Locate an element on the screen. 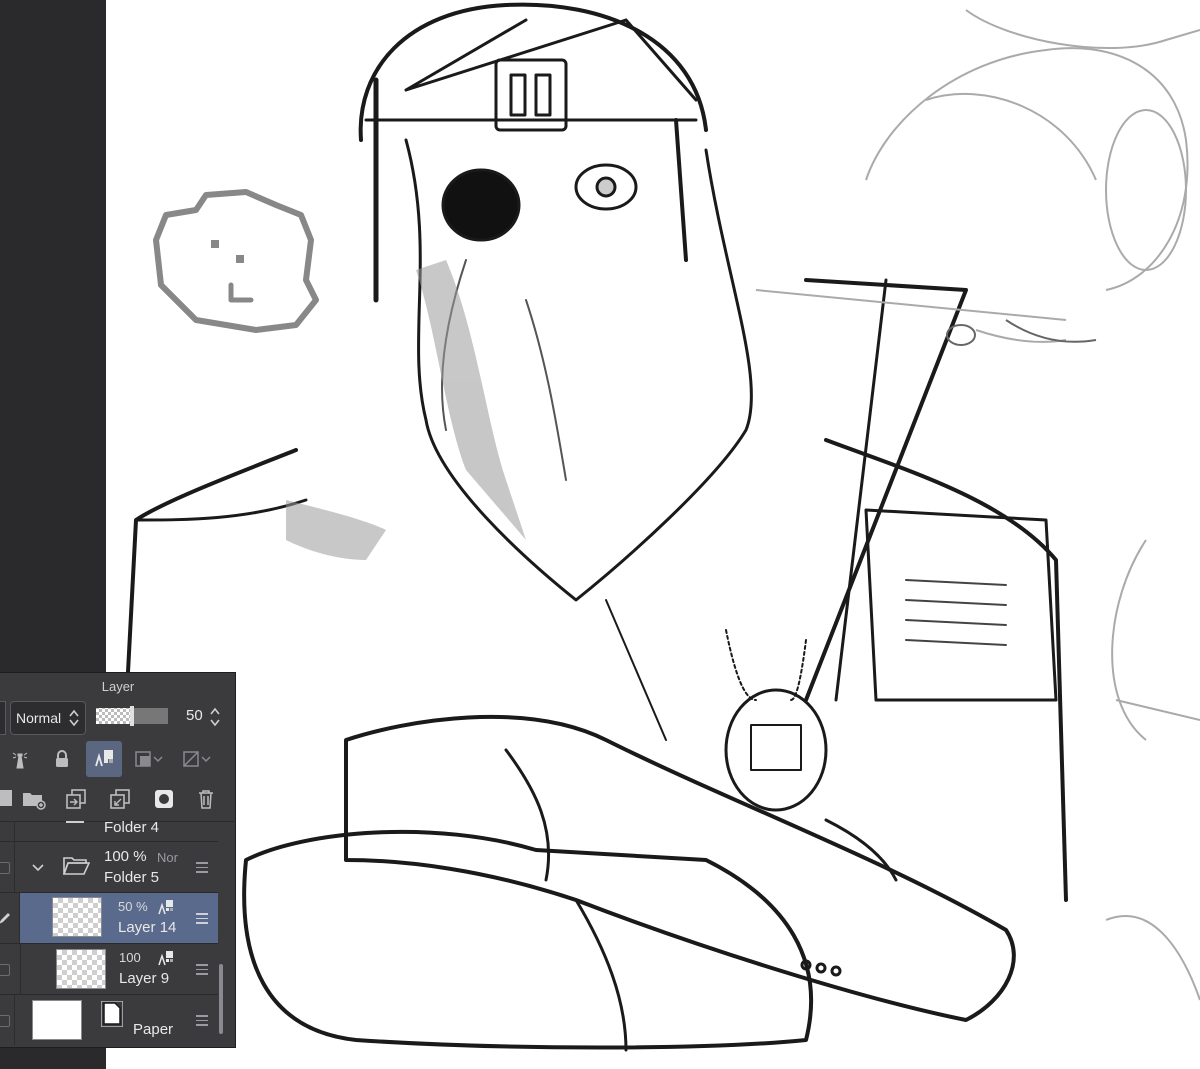 The width and height of the screenshot is (1200, 1069). new-folder-icon is located at coordinates (34, 801).